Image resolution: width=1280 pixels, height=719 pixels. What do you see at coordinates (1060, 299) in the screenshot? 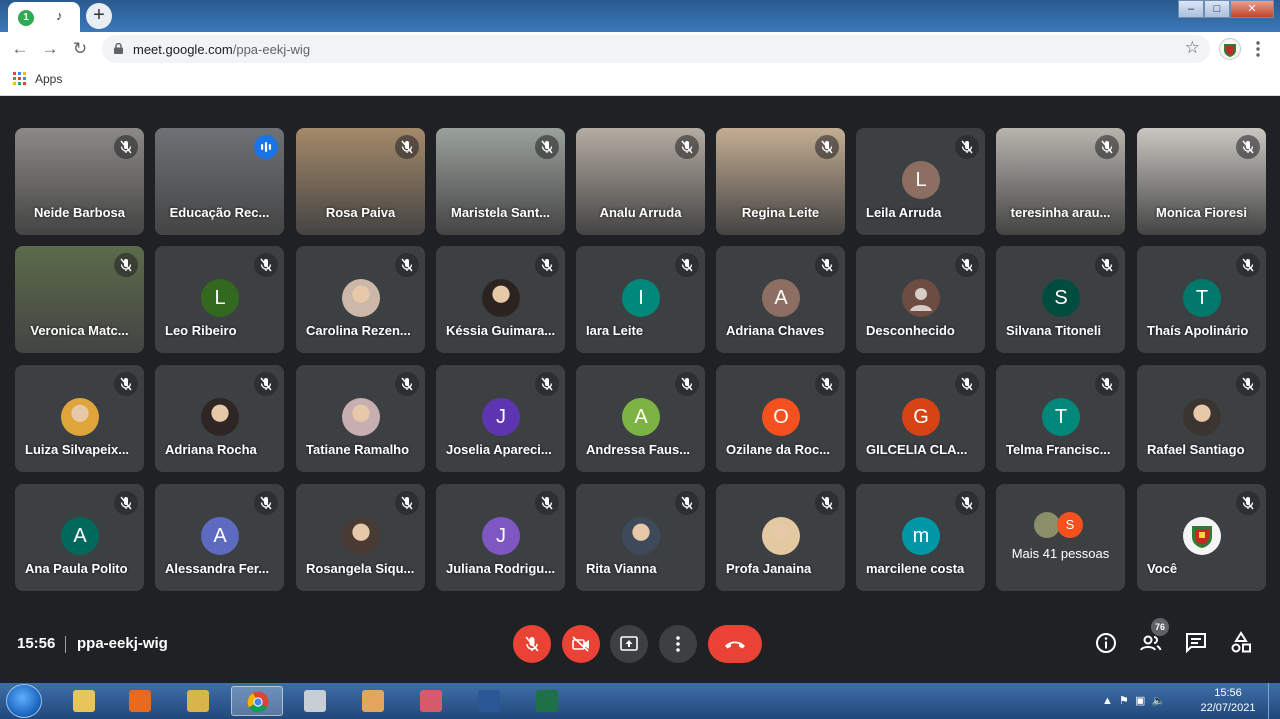
I see `participant-tile: S Silvana Titoneli` at bounding box center [1060, 299].